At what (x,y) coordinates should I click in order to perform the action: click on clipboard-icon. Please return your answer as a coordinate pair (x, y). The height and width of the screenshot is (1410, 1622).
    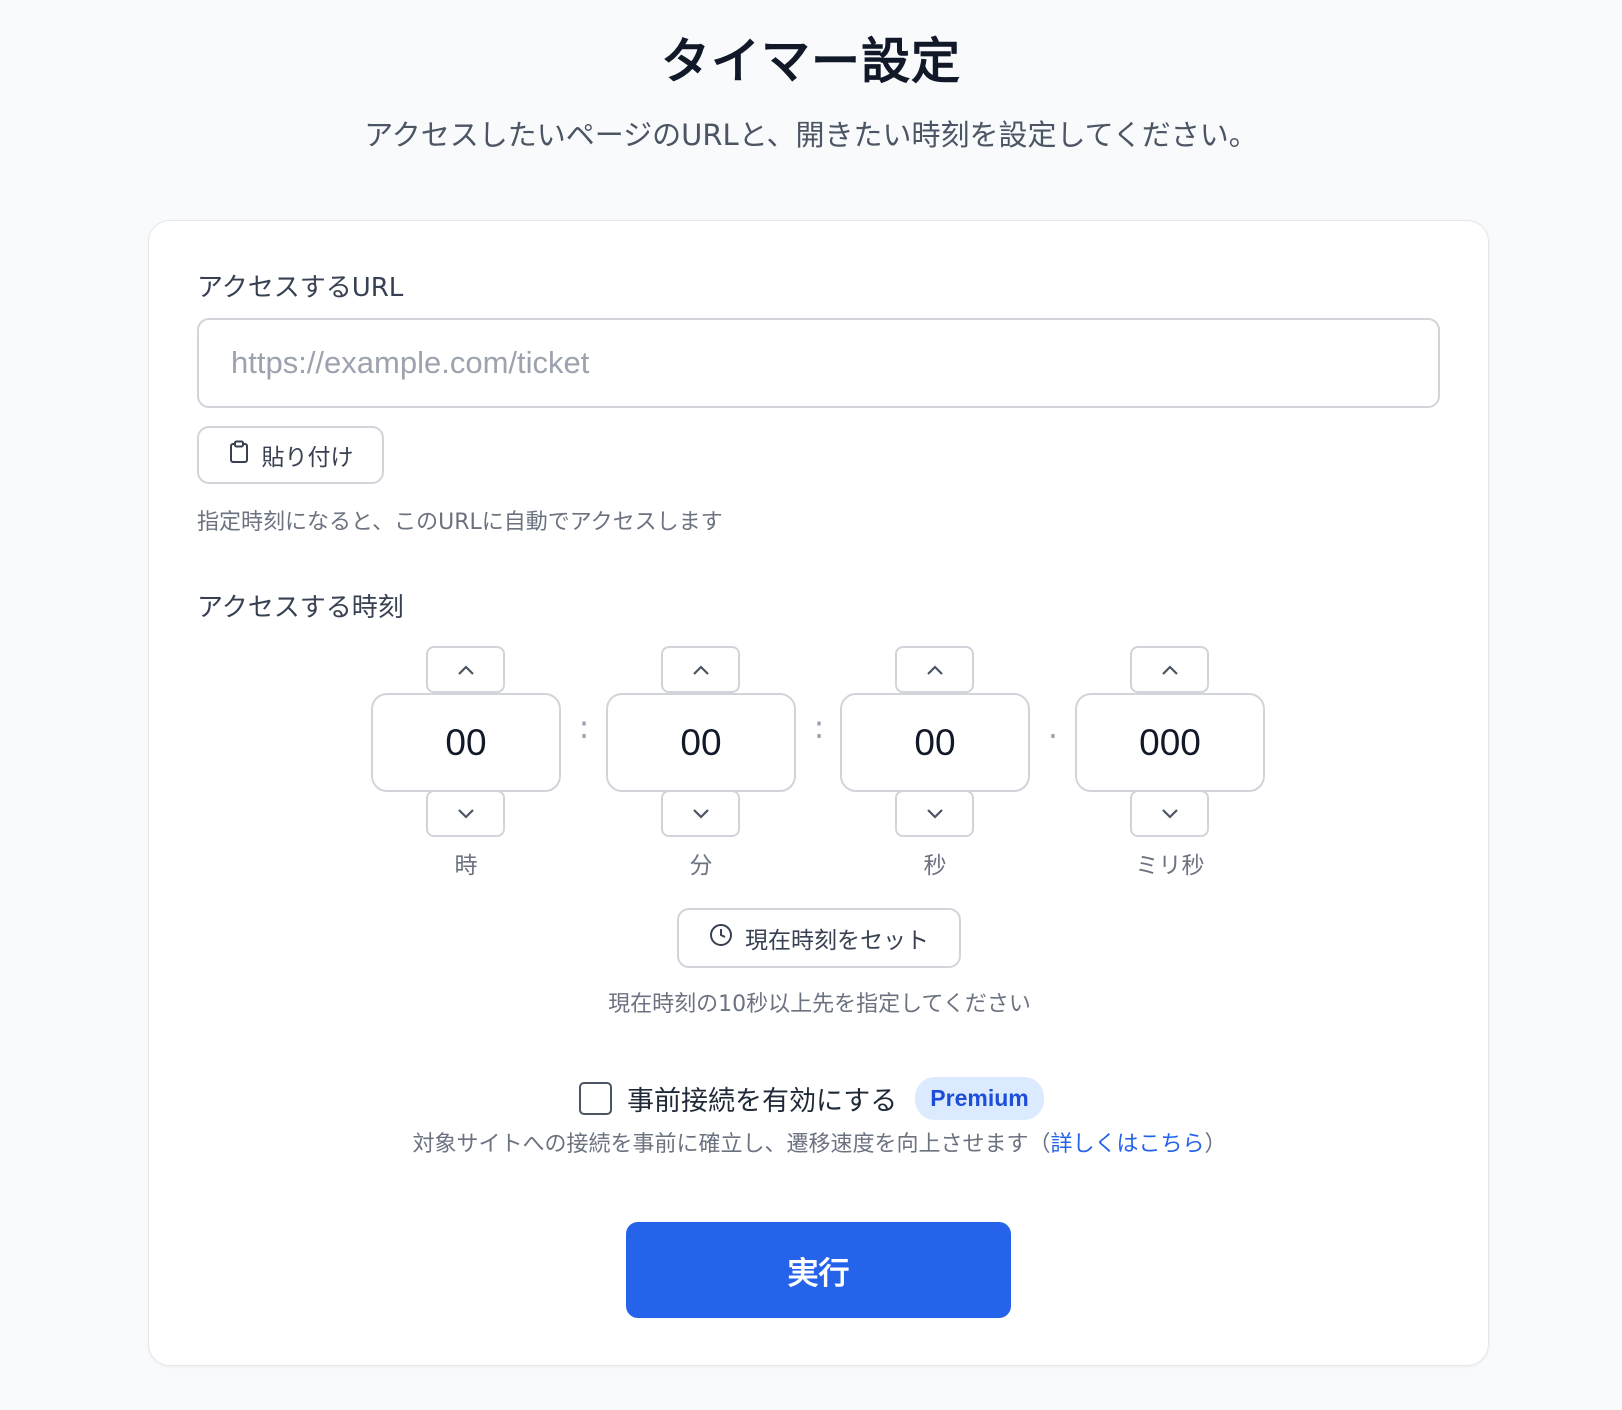
    Looking at the image, I should click on (239, 455).